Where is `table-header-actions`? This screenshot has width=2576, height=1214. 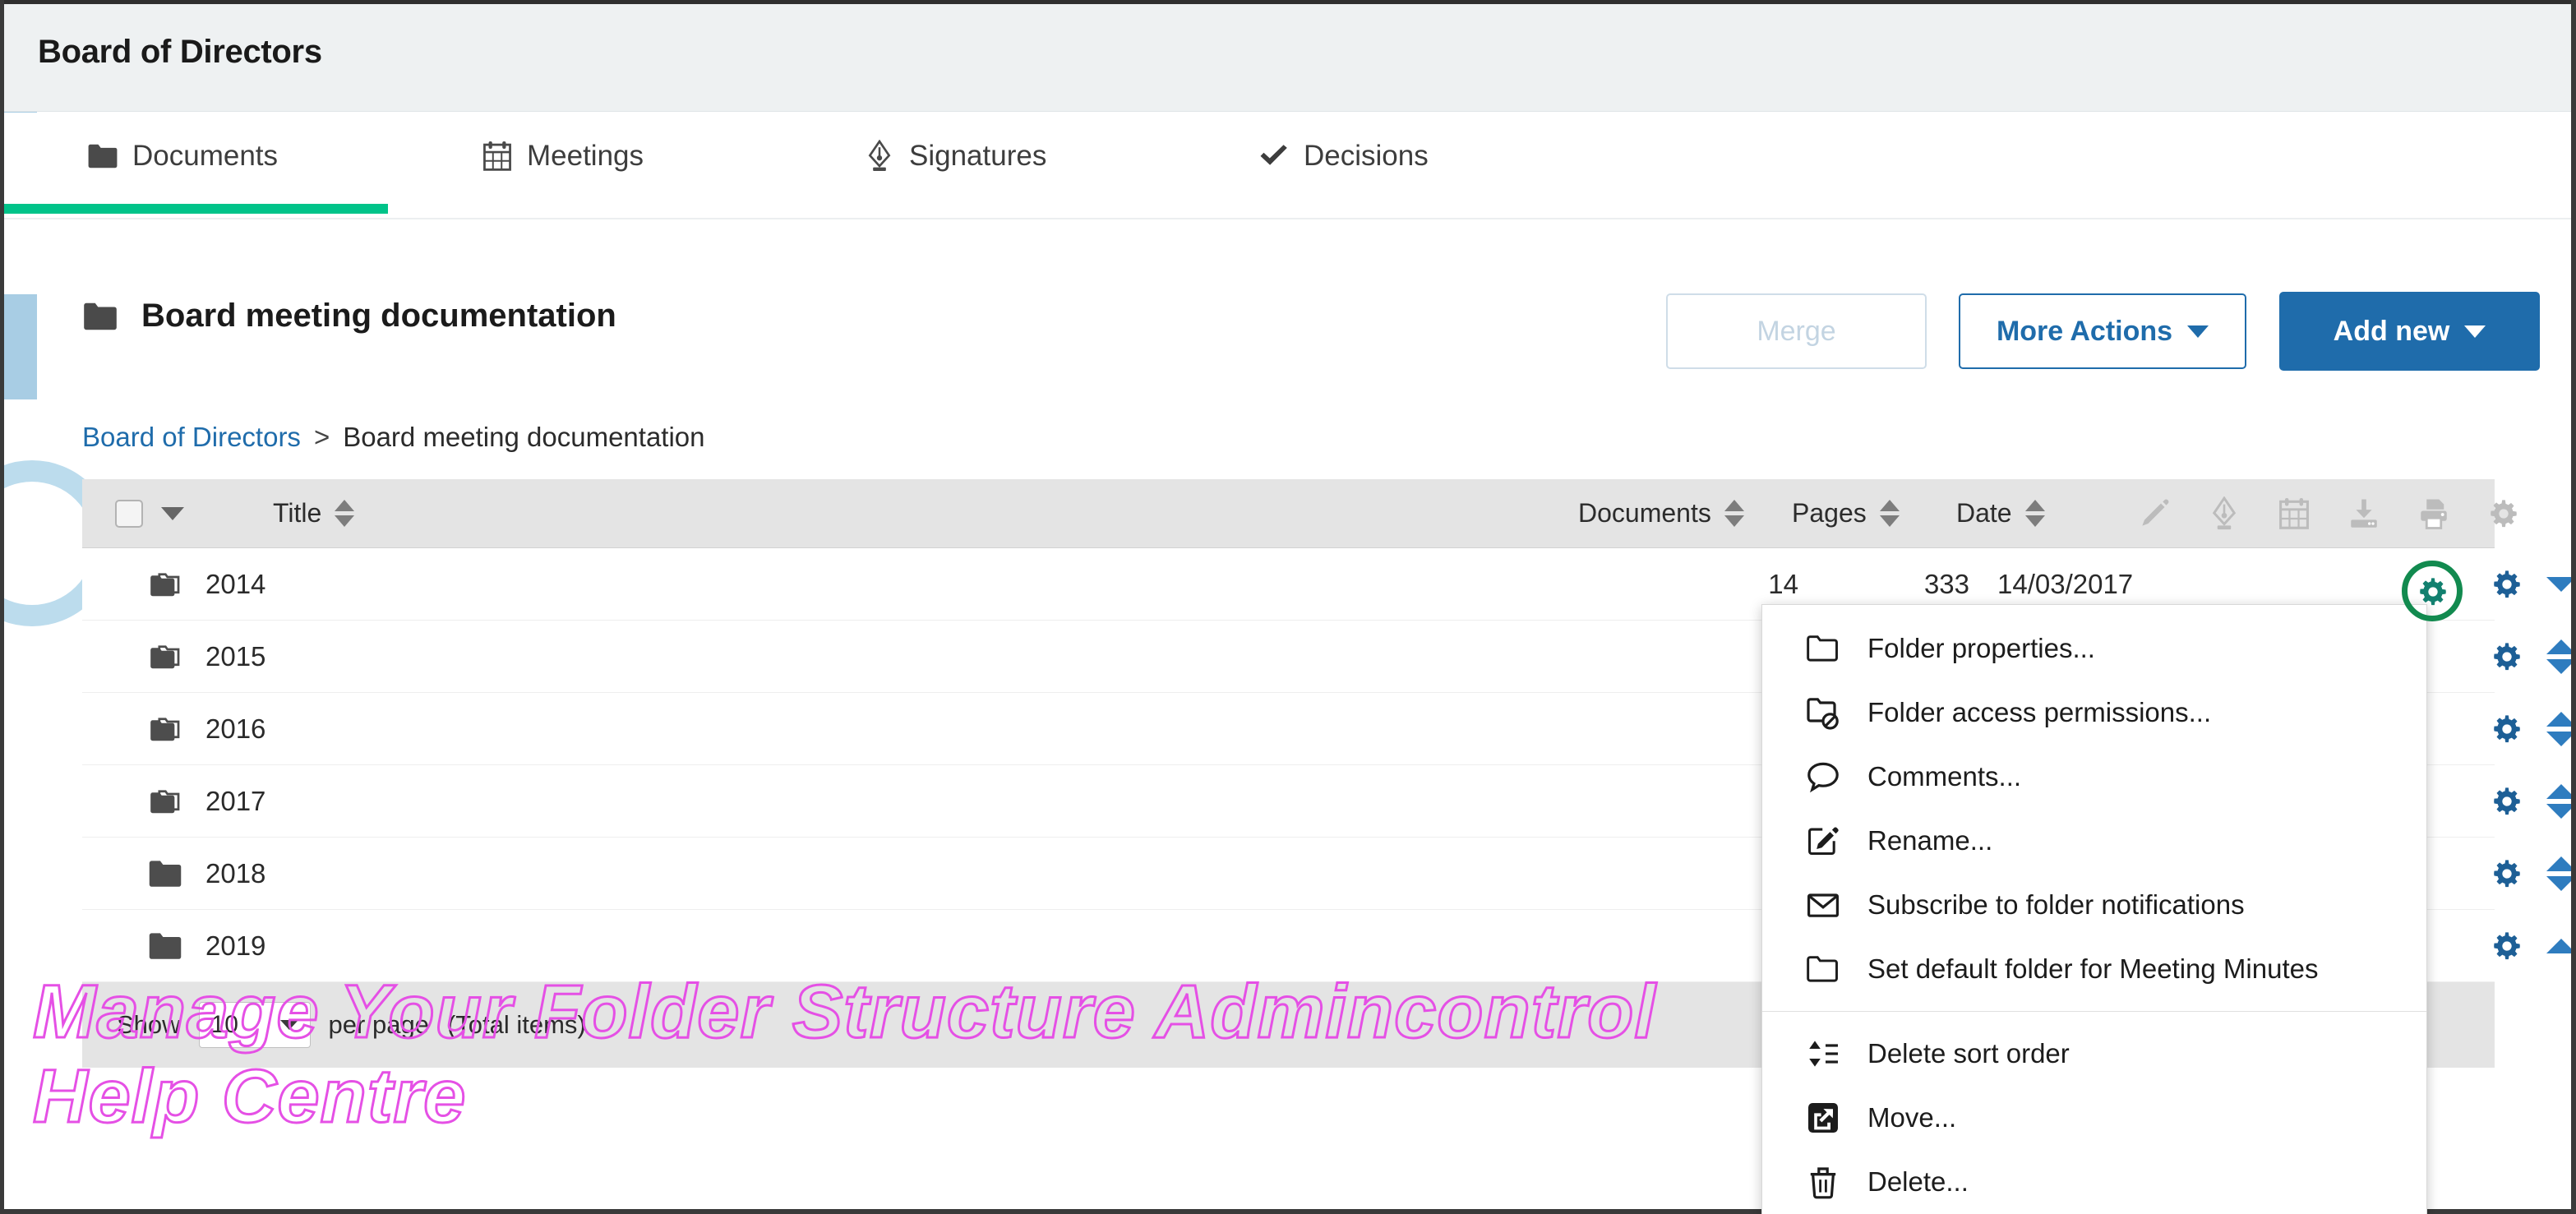
table-header-actions is located at coordinates (2329, 513).